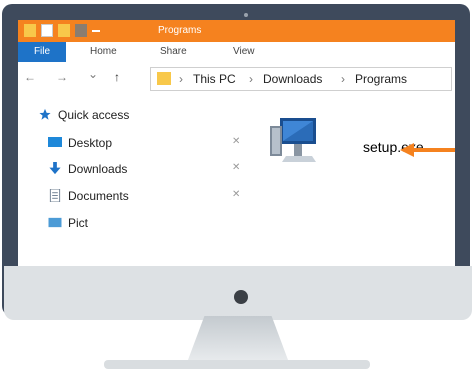 The image size is (473, 371). What do you see at coordinates (236, 31) in the screenshot?
I see `title-bar: Programs` at bounding box center [236, 31].